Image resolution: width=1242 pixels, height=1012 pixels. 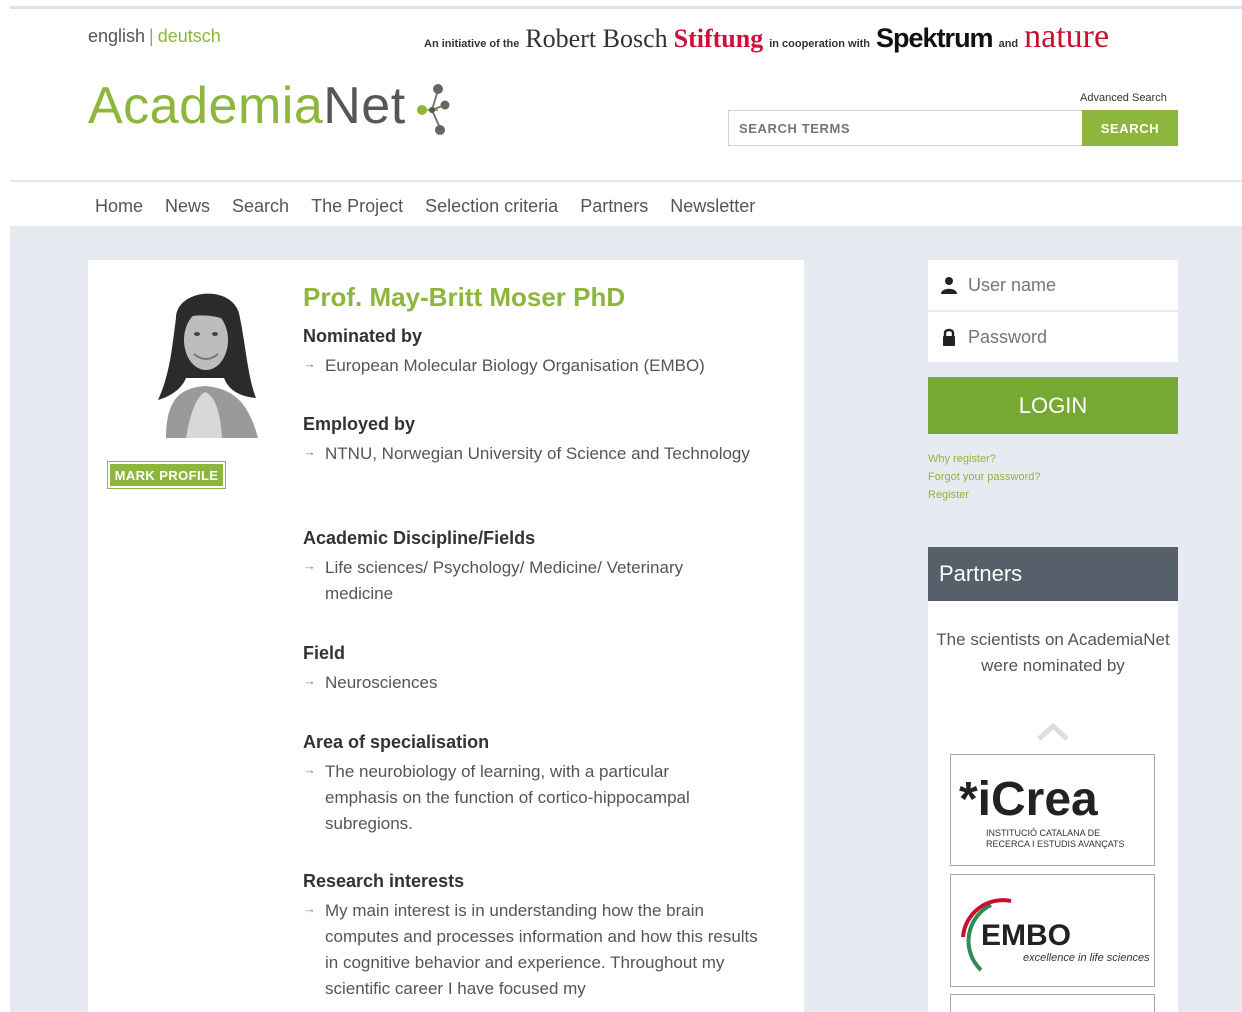 I want to click on register-link: Register, so click(x=984, y=495).